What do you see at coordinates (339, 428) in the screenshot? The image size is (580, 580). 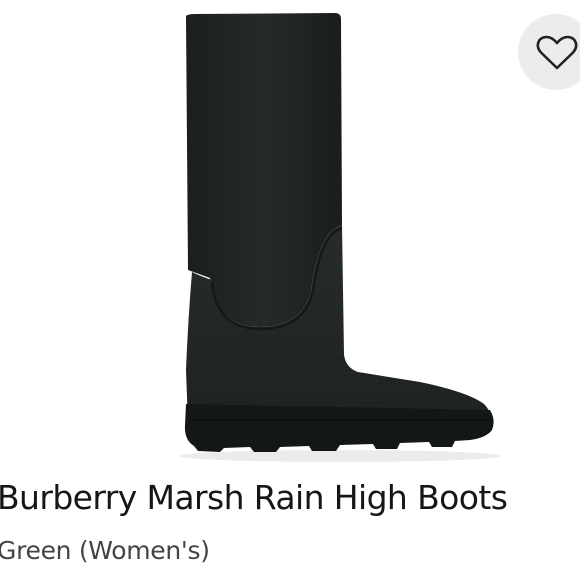 I see `boot-sole` at bounding box center [339, 428].